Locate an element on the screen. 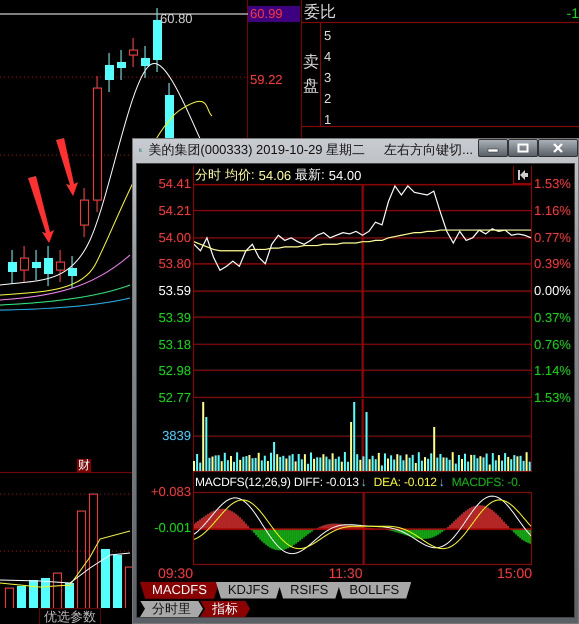 This screenshot has width=579, height=624. time-tick: 11:30 is located at coordinates (345, 573).